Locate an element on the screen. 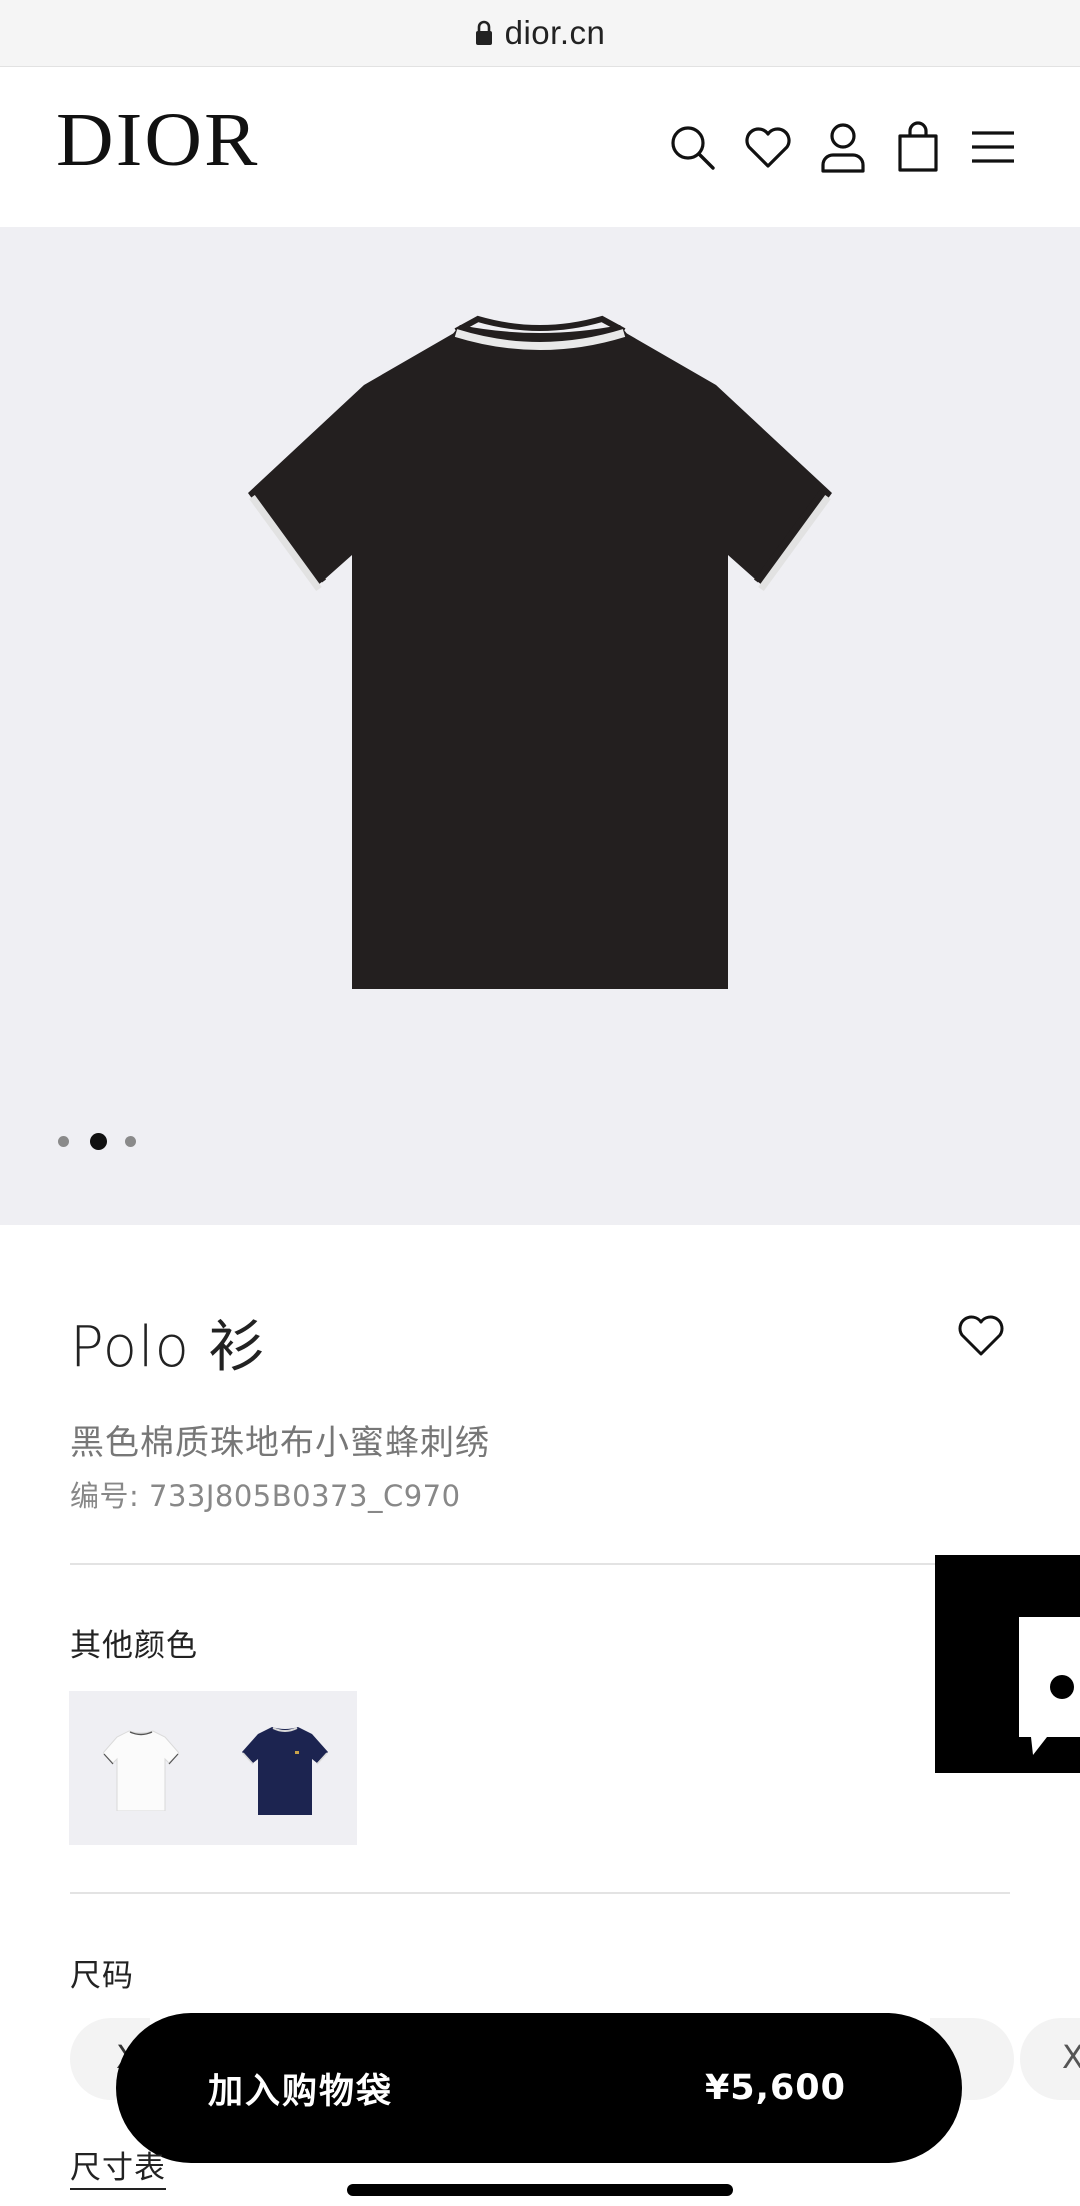 This screenshot has width=1080, height=2206. other-colors-label: 其他颜色 is located at coordinates (134, 1646).